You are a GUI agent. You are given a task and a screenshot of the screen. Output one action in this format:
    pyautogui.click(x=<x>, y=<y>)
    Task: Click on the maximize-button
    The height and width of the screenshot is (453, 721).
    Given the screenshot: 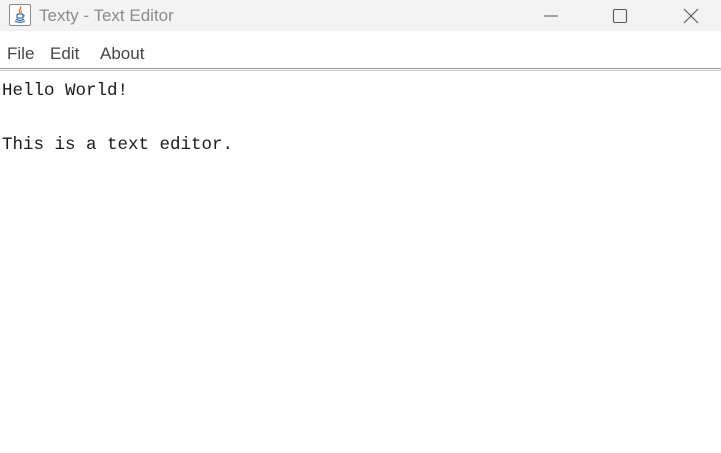 What is the action you would take?
    pyautogui.click(x=620, y=15)
    